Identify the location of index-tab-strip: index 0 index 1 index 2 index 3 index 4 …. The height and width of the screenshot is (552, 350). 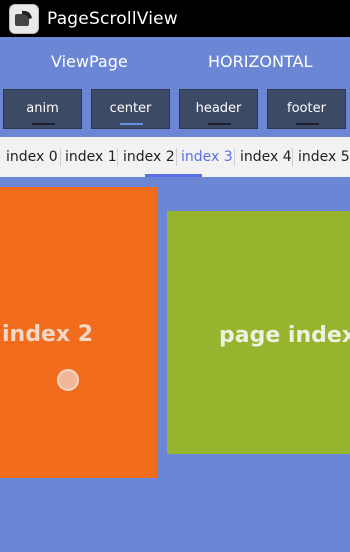
(175, 157).